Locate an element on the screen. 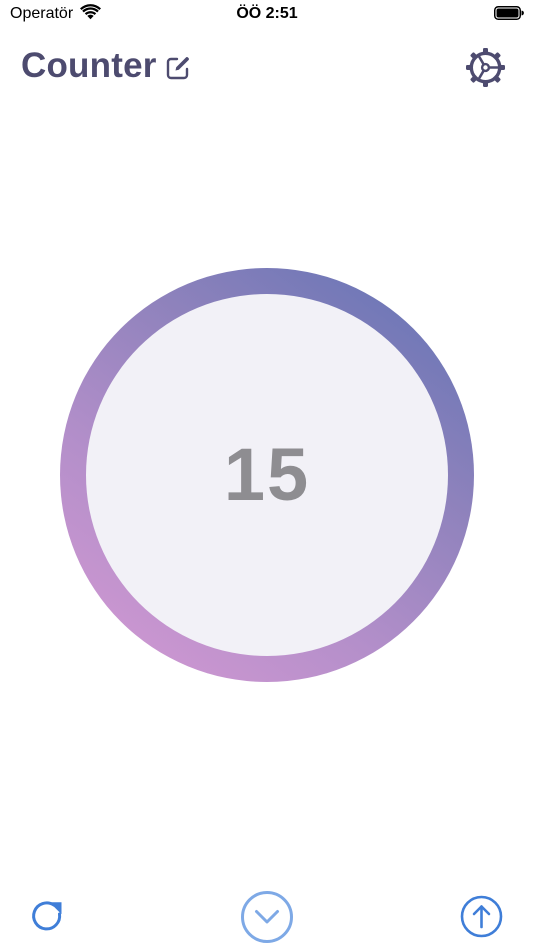  status-bar: Operatör ÖÖ 2:51 is located at coordinates (267, 15).